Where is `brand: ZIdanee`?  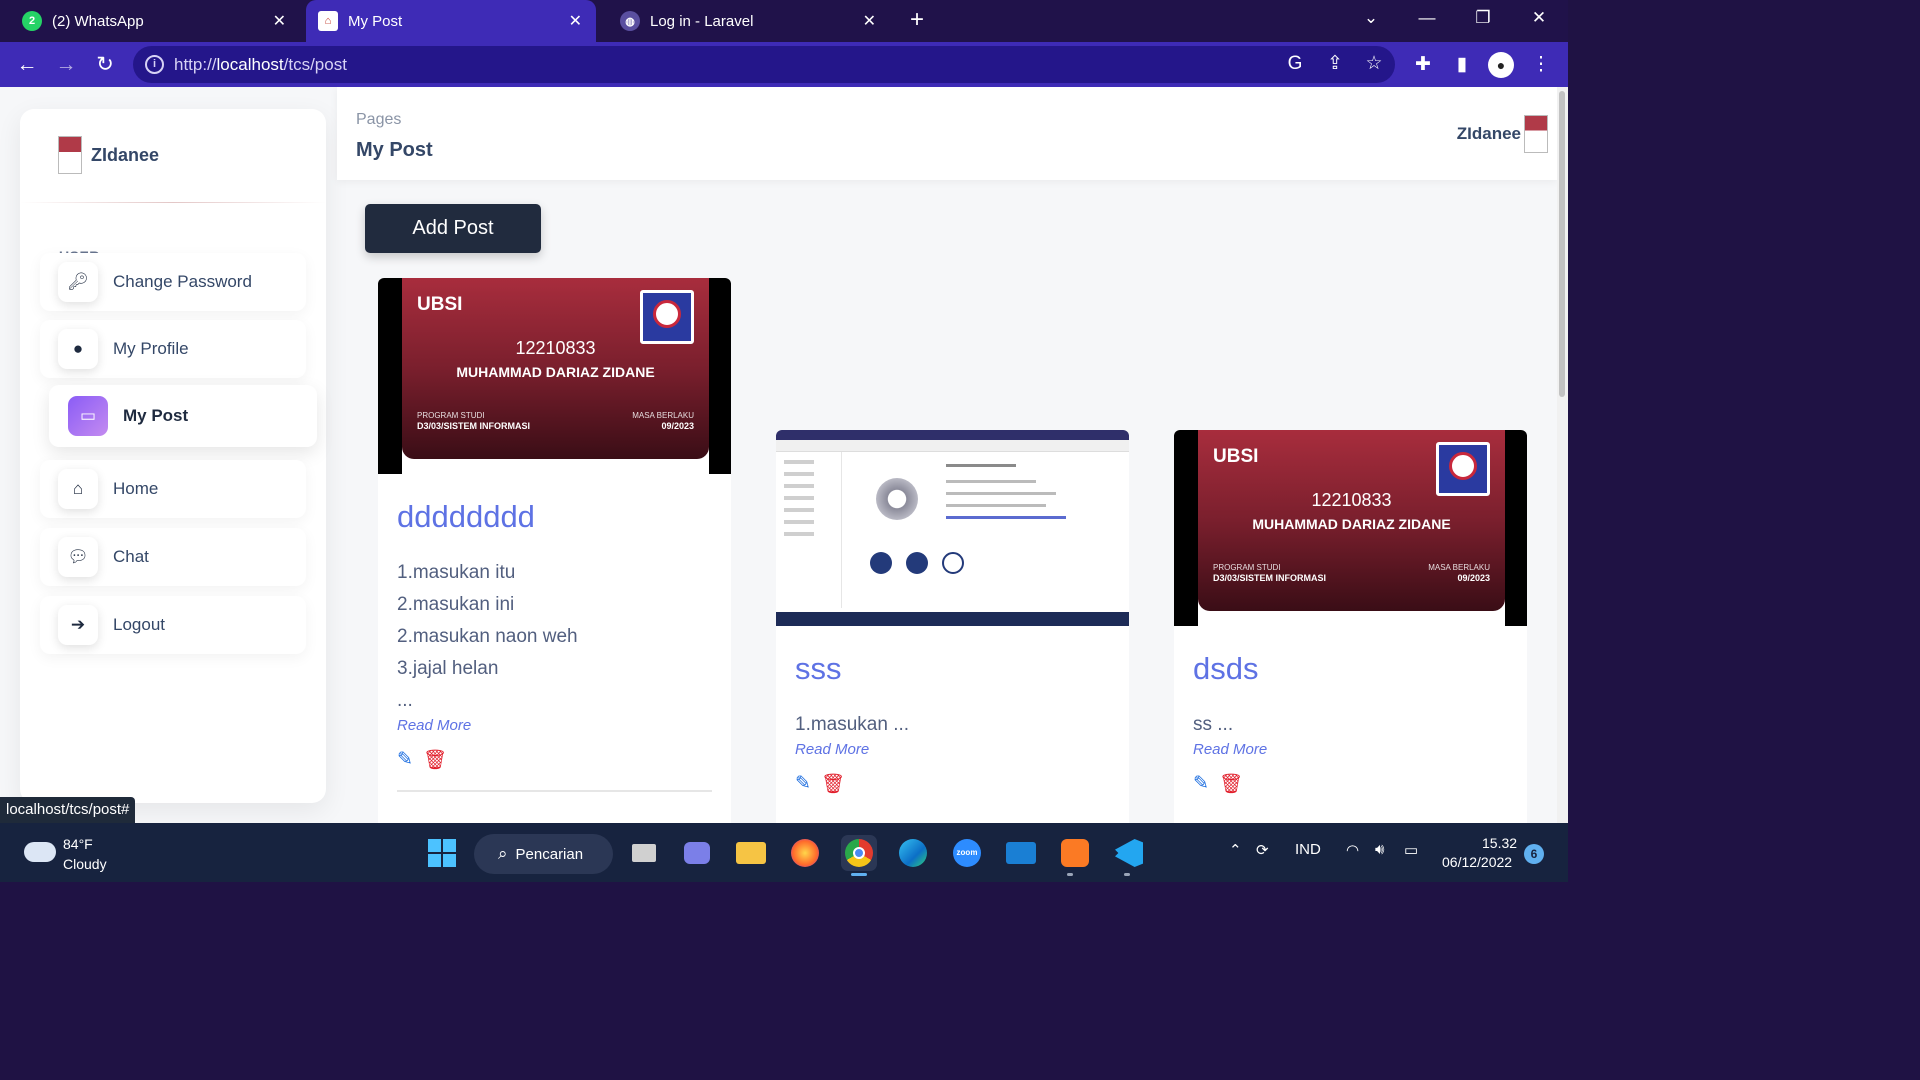 brand: ZIdanee is located at coordinates (108, 155).